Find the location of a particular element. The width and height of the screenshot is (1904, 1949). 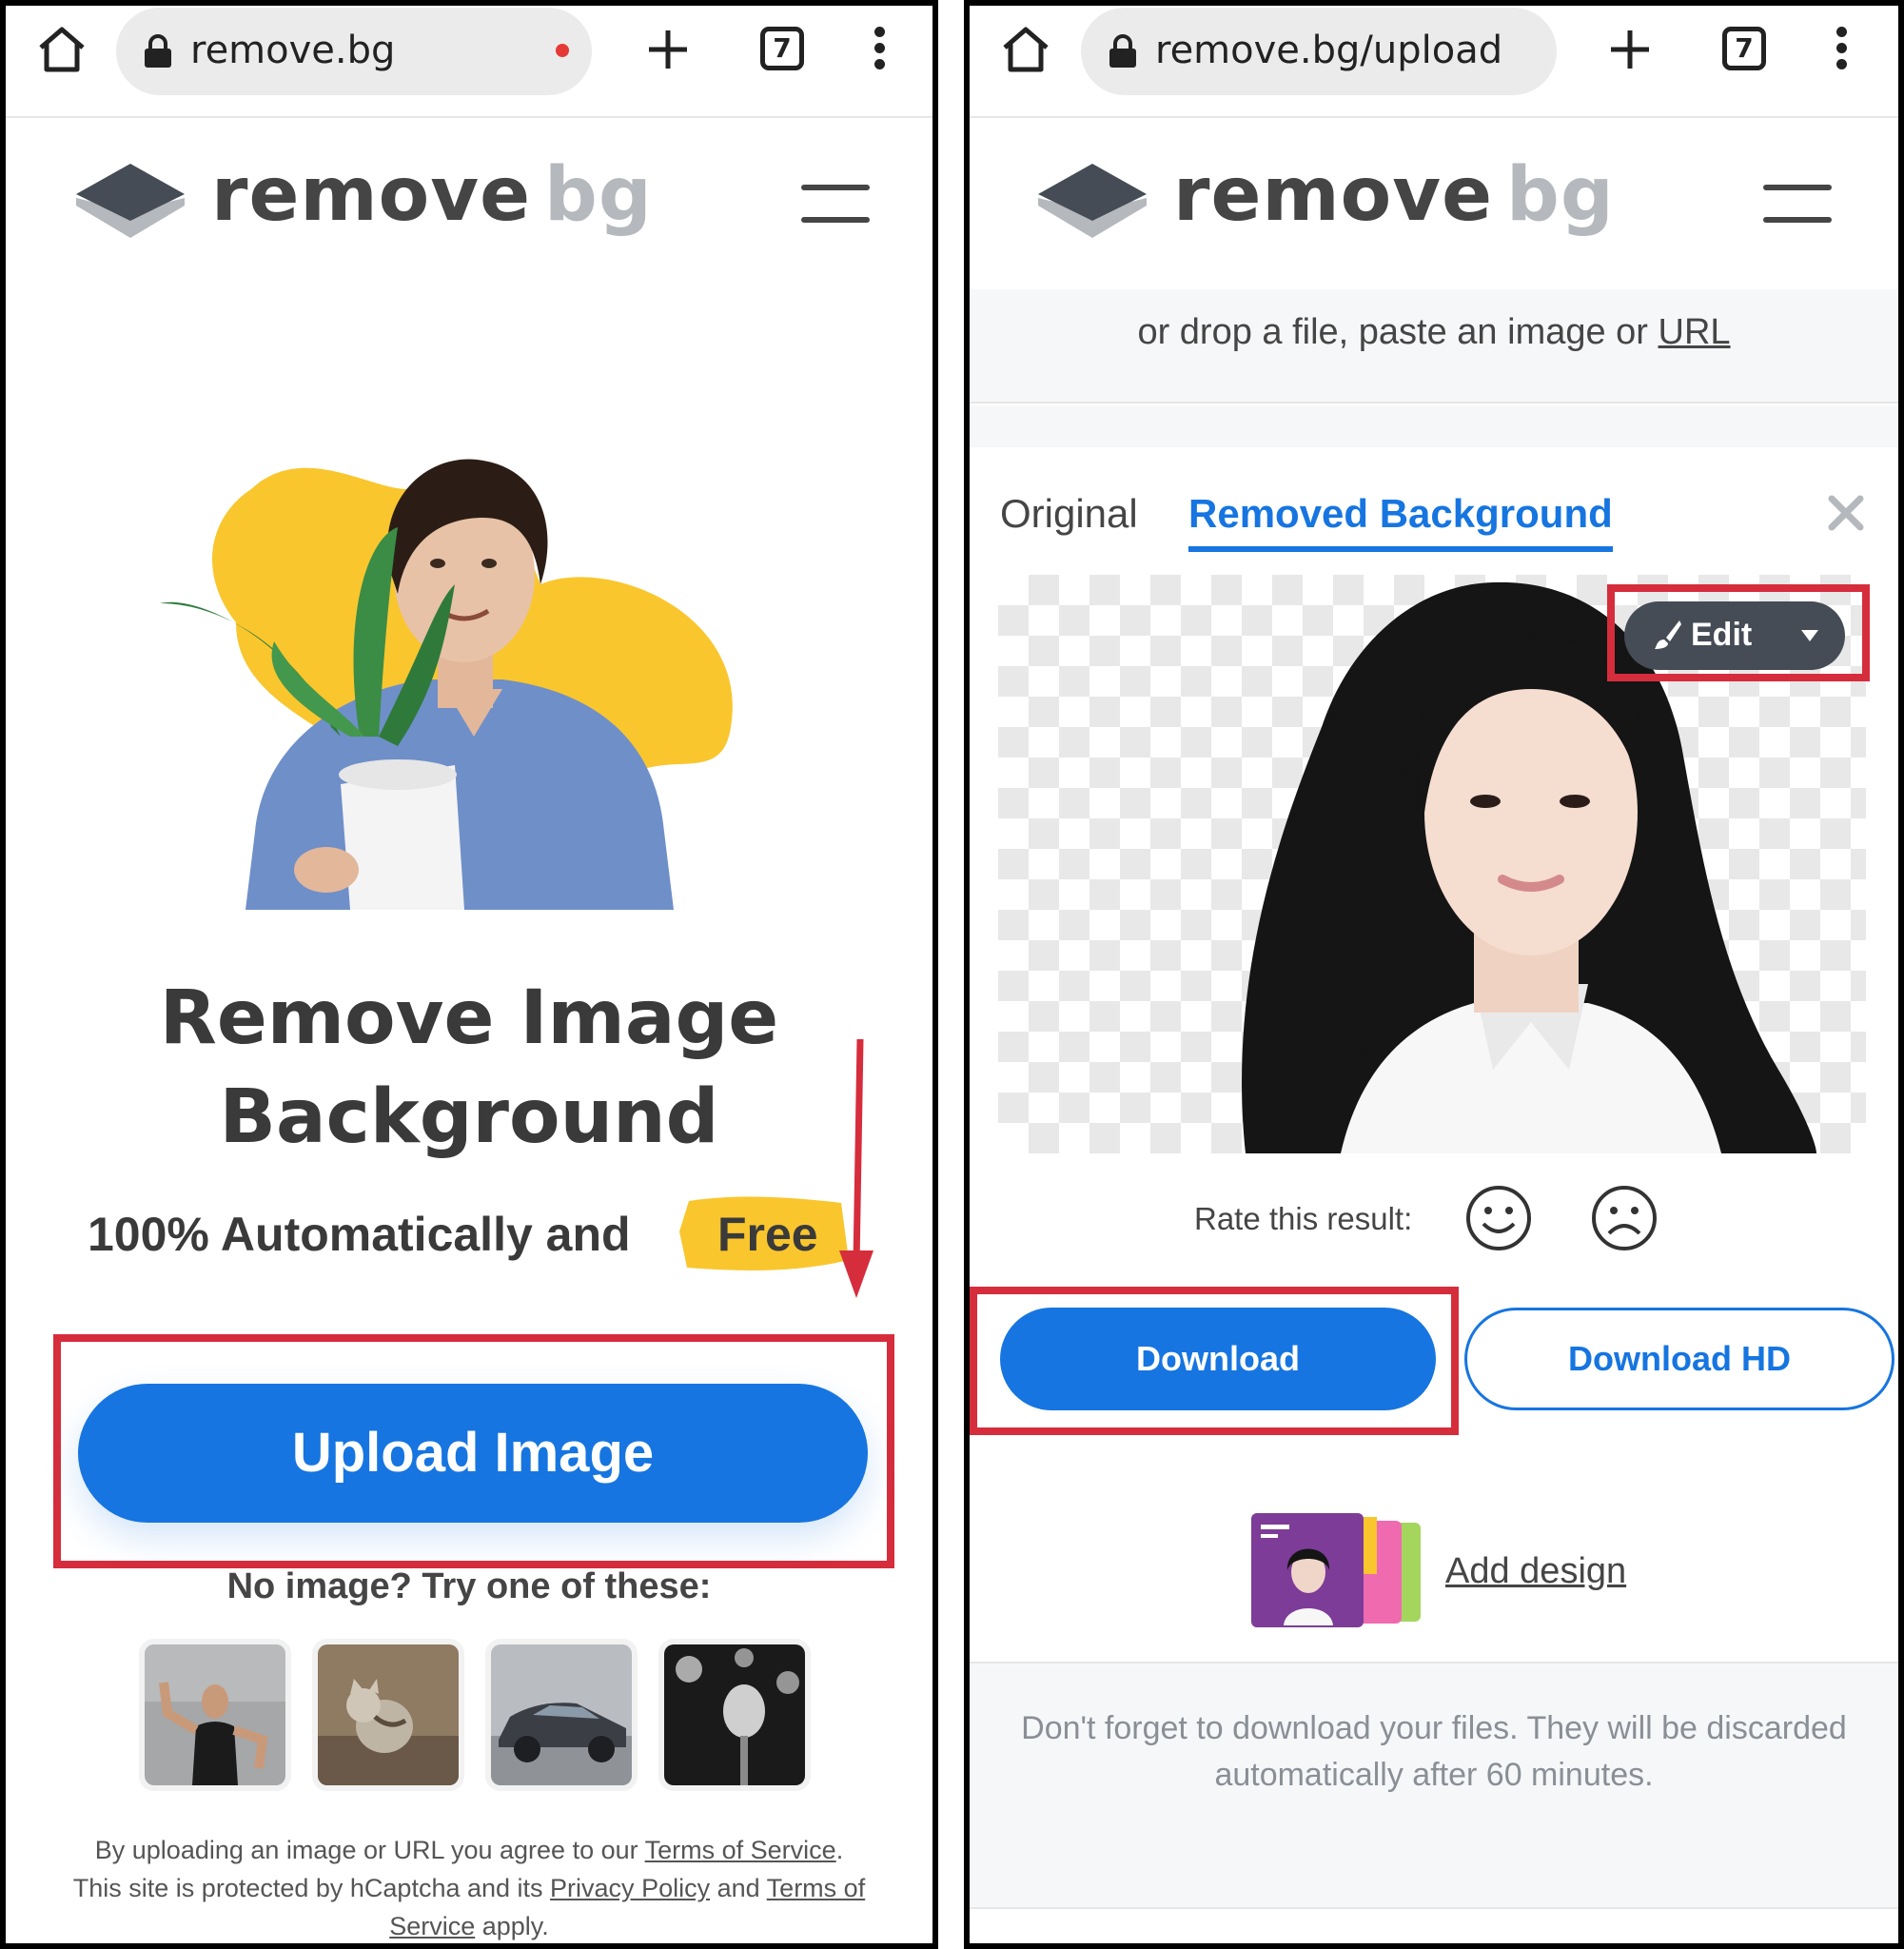

url-link: URL is located at coordinates (1695, 332).